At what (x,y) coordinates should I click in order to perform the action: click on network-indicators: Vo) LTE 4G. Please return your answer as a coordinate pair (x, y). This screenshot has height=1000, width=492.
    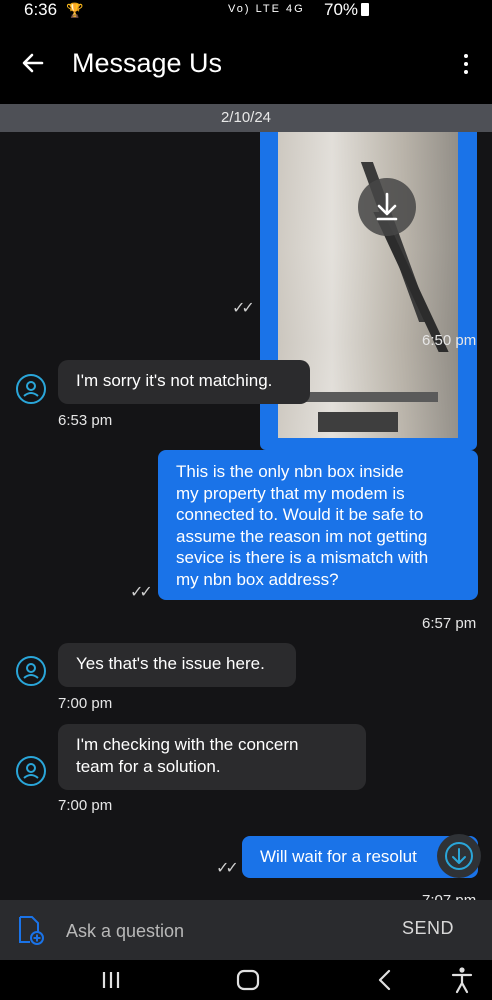
    Looking at the image, I should click on (266, 9).